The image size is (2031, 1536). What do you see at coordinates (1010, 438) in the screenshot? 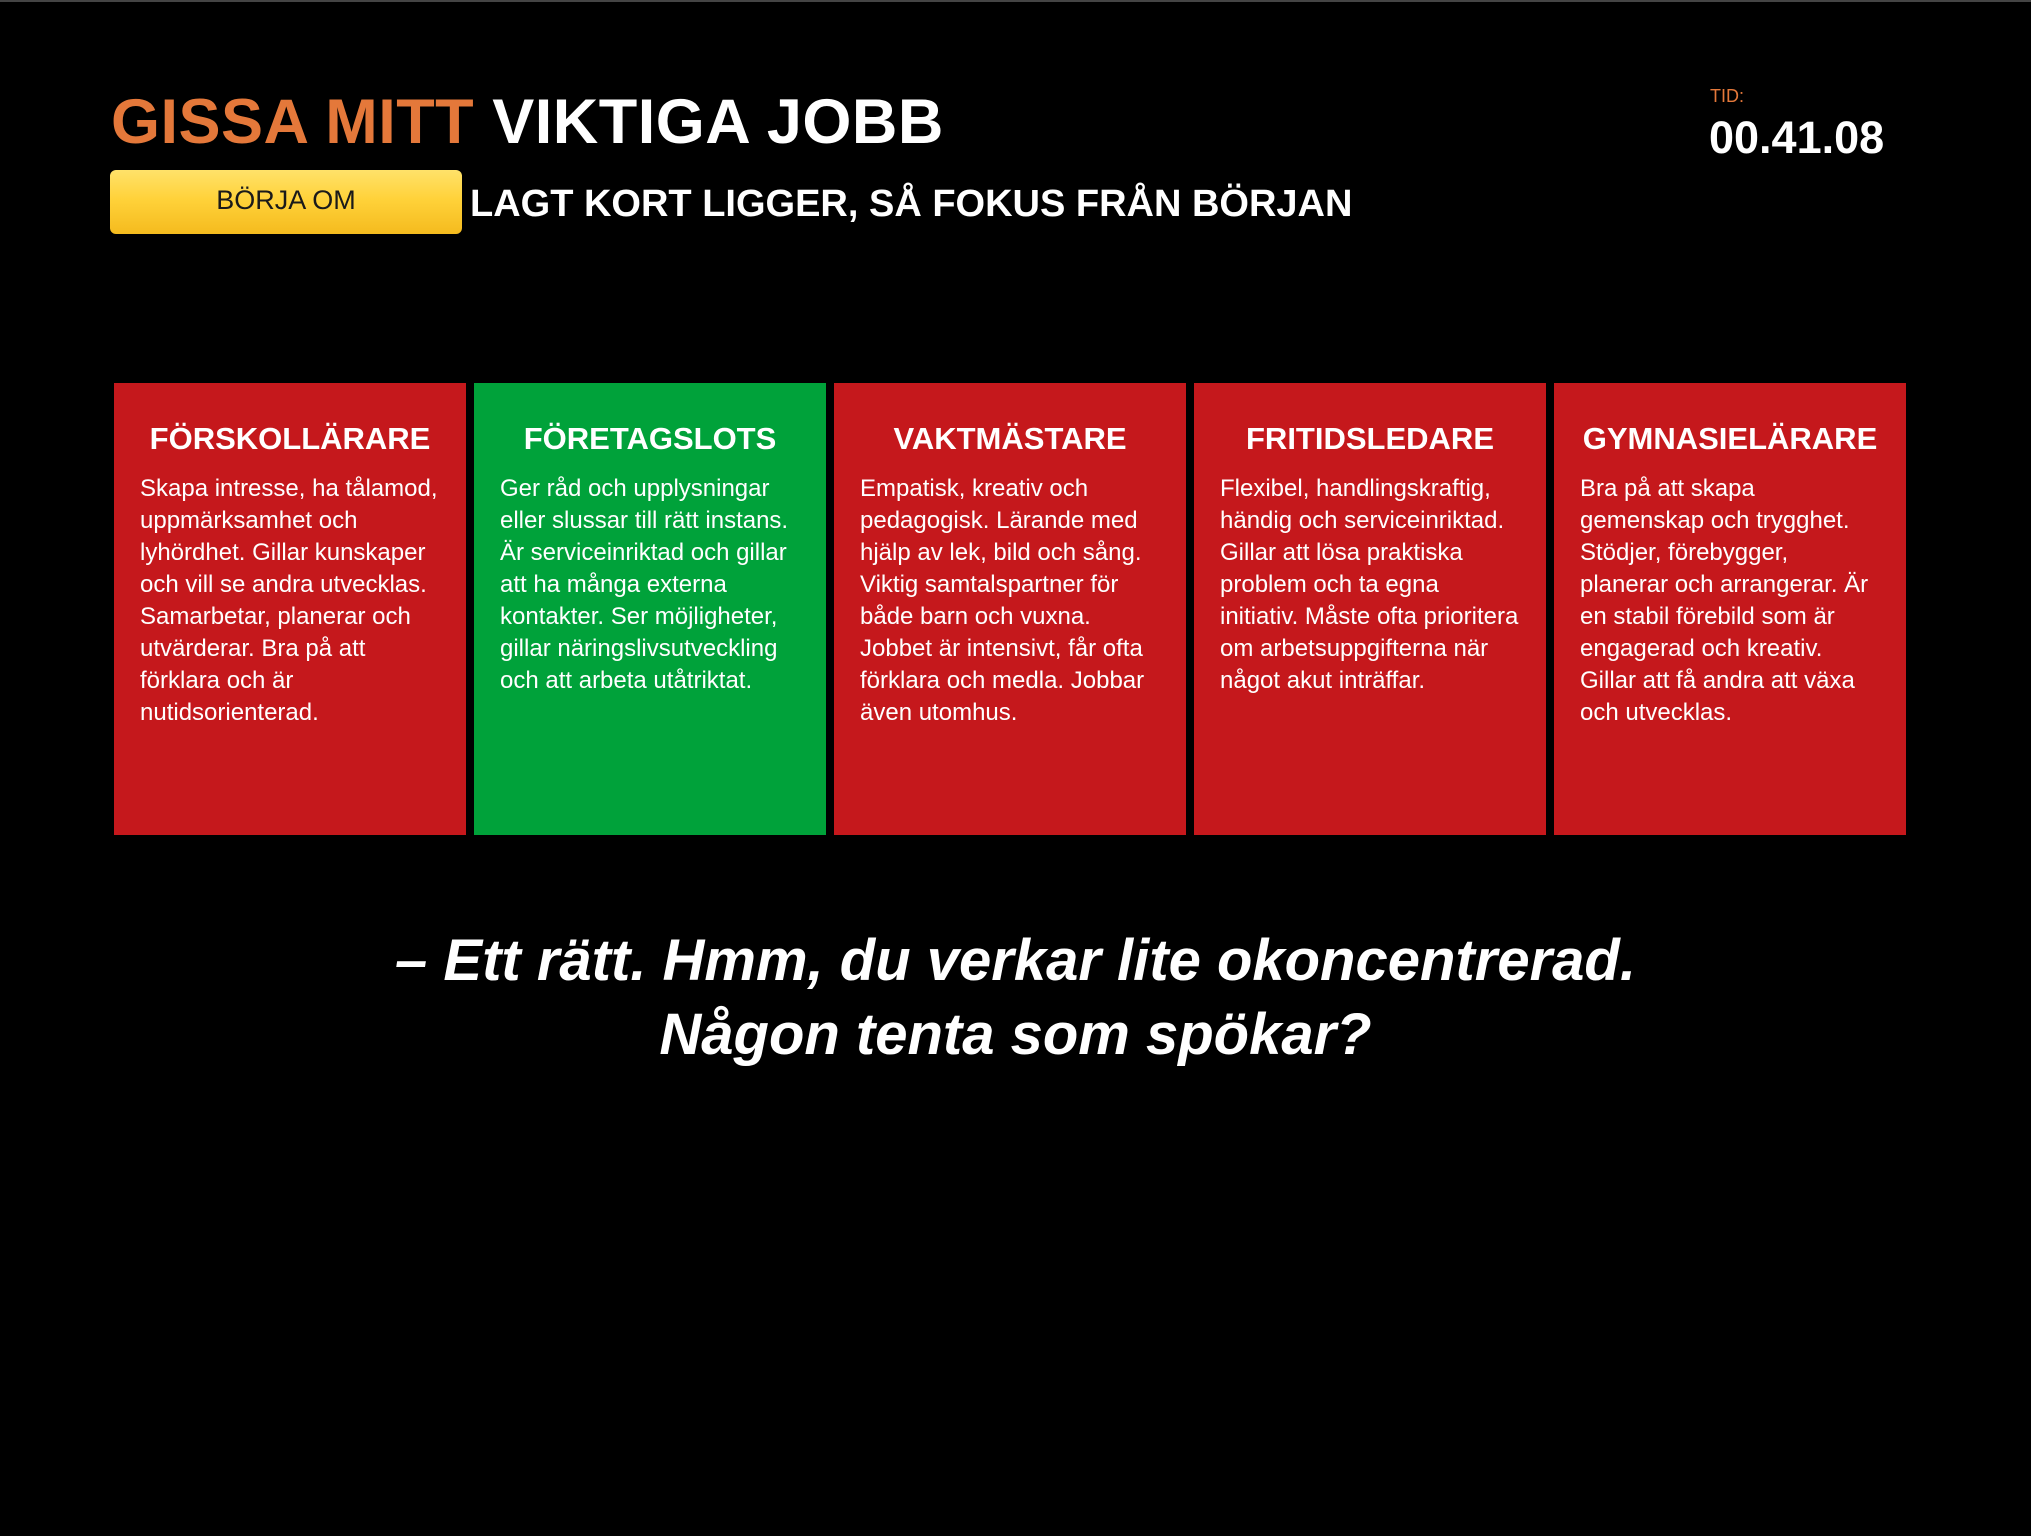
I see `job-card-title: VAKTMÄSTARE` at bounding box center [1010, 438].